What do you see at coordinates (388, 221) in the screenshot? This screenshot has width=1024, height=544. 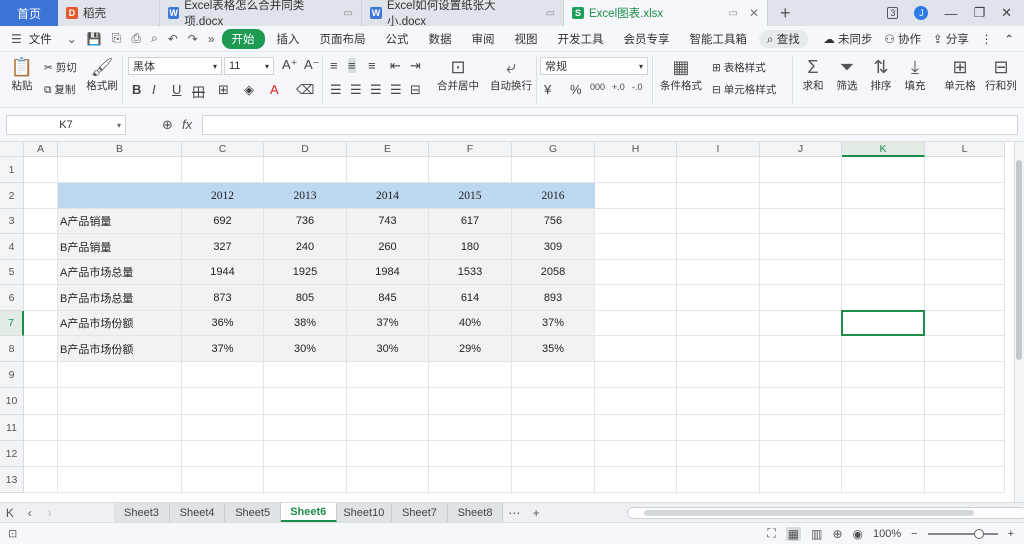 I see `data-cell: 743` at bounding box center [388, 221].